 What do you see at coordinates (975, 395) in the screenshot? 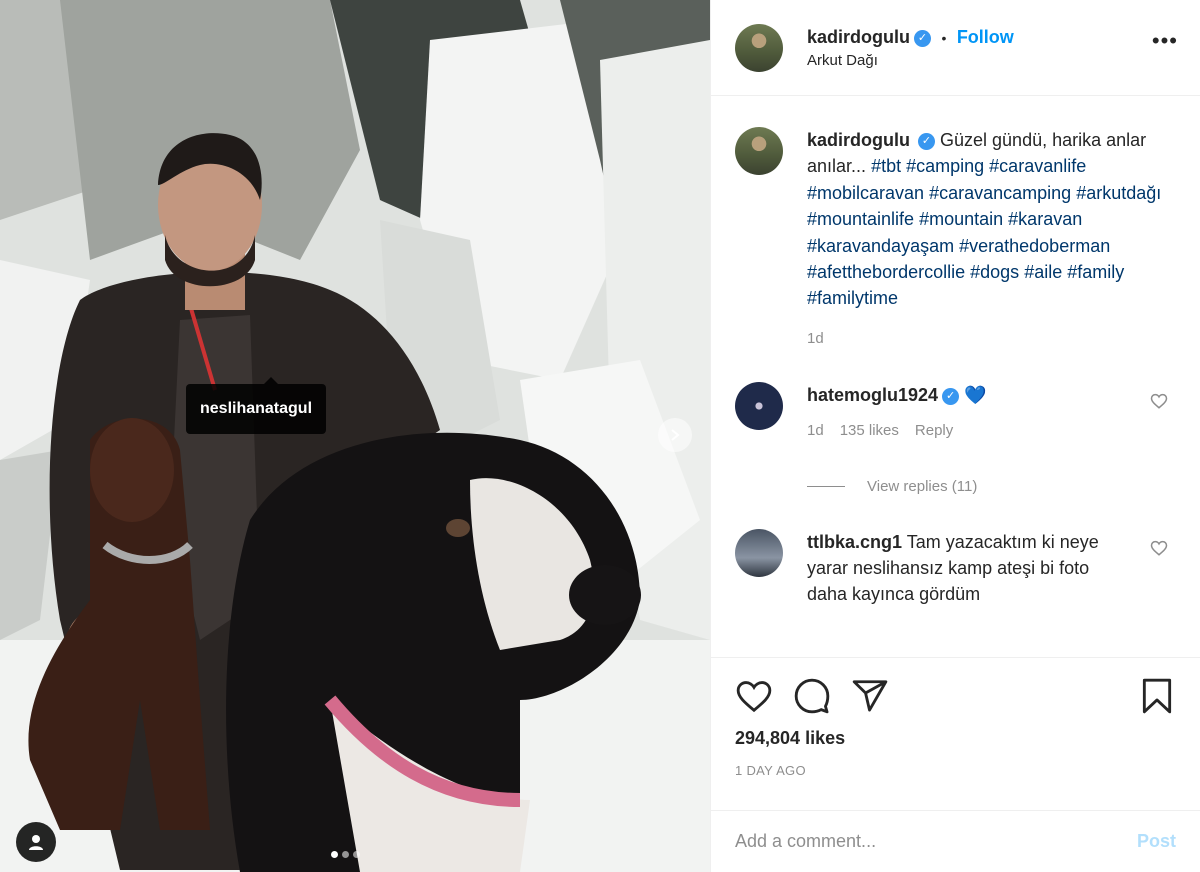
I see `blue-heart-icon: 💙` at bounding box center [975, 395].